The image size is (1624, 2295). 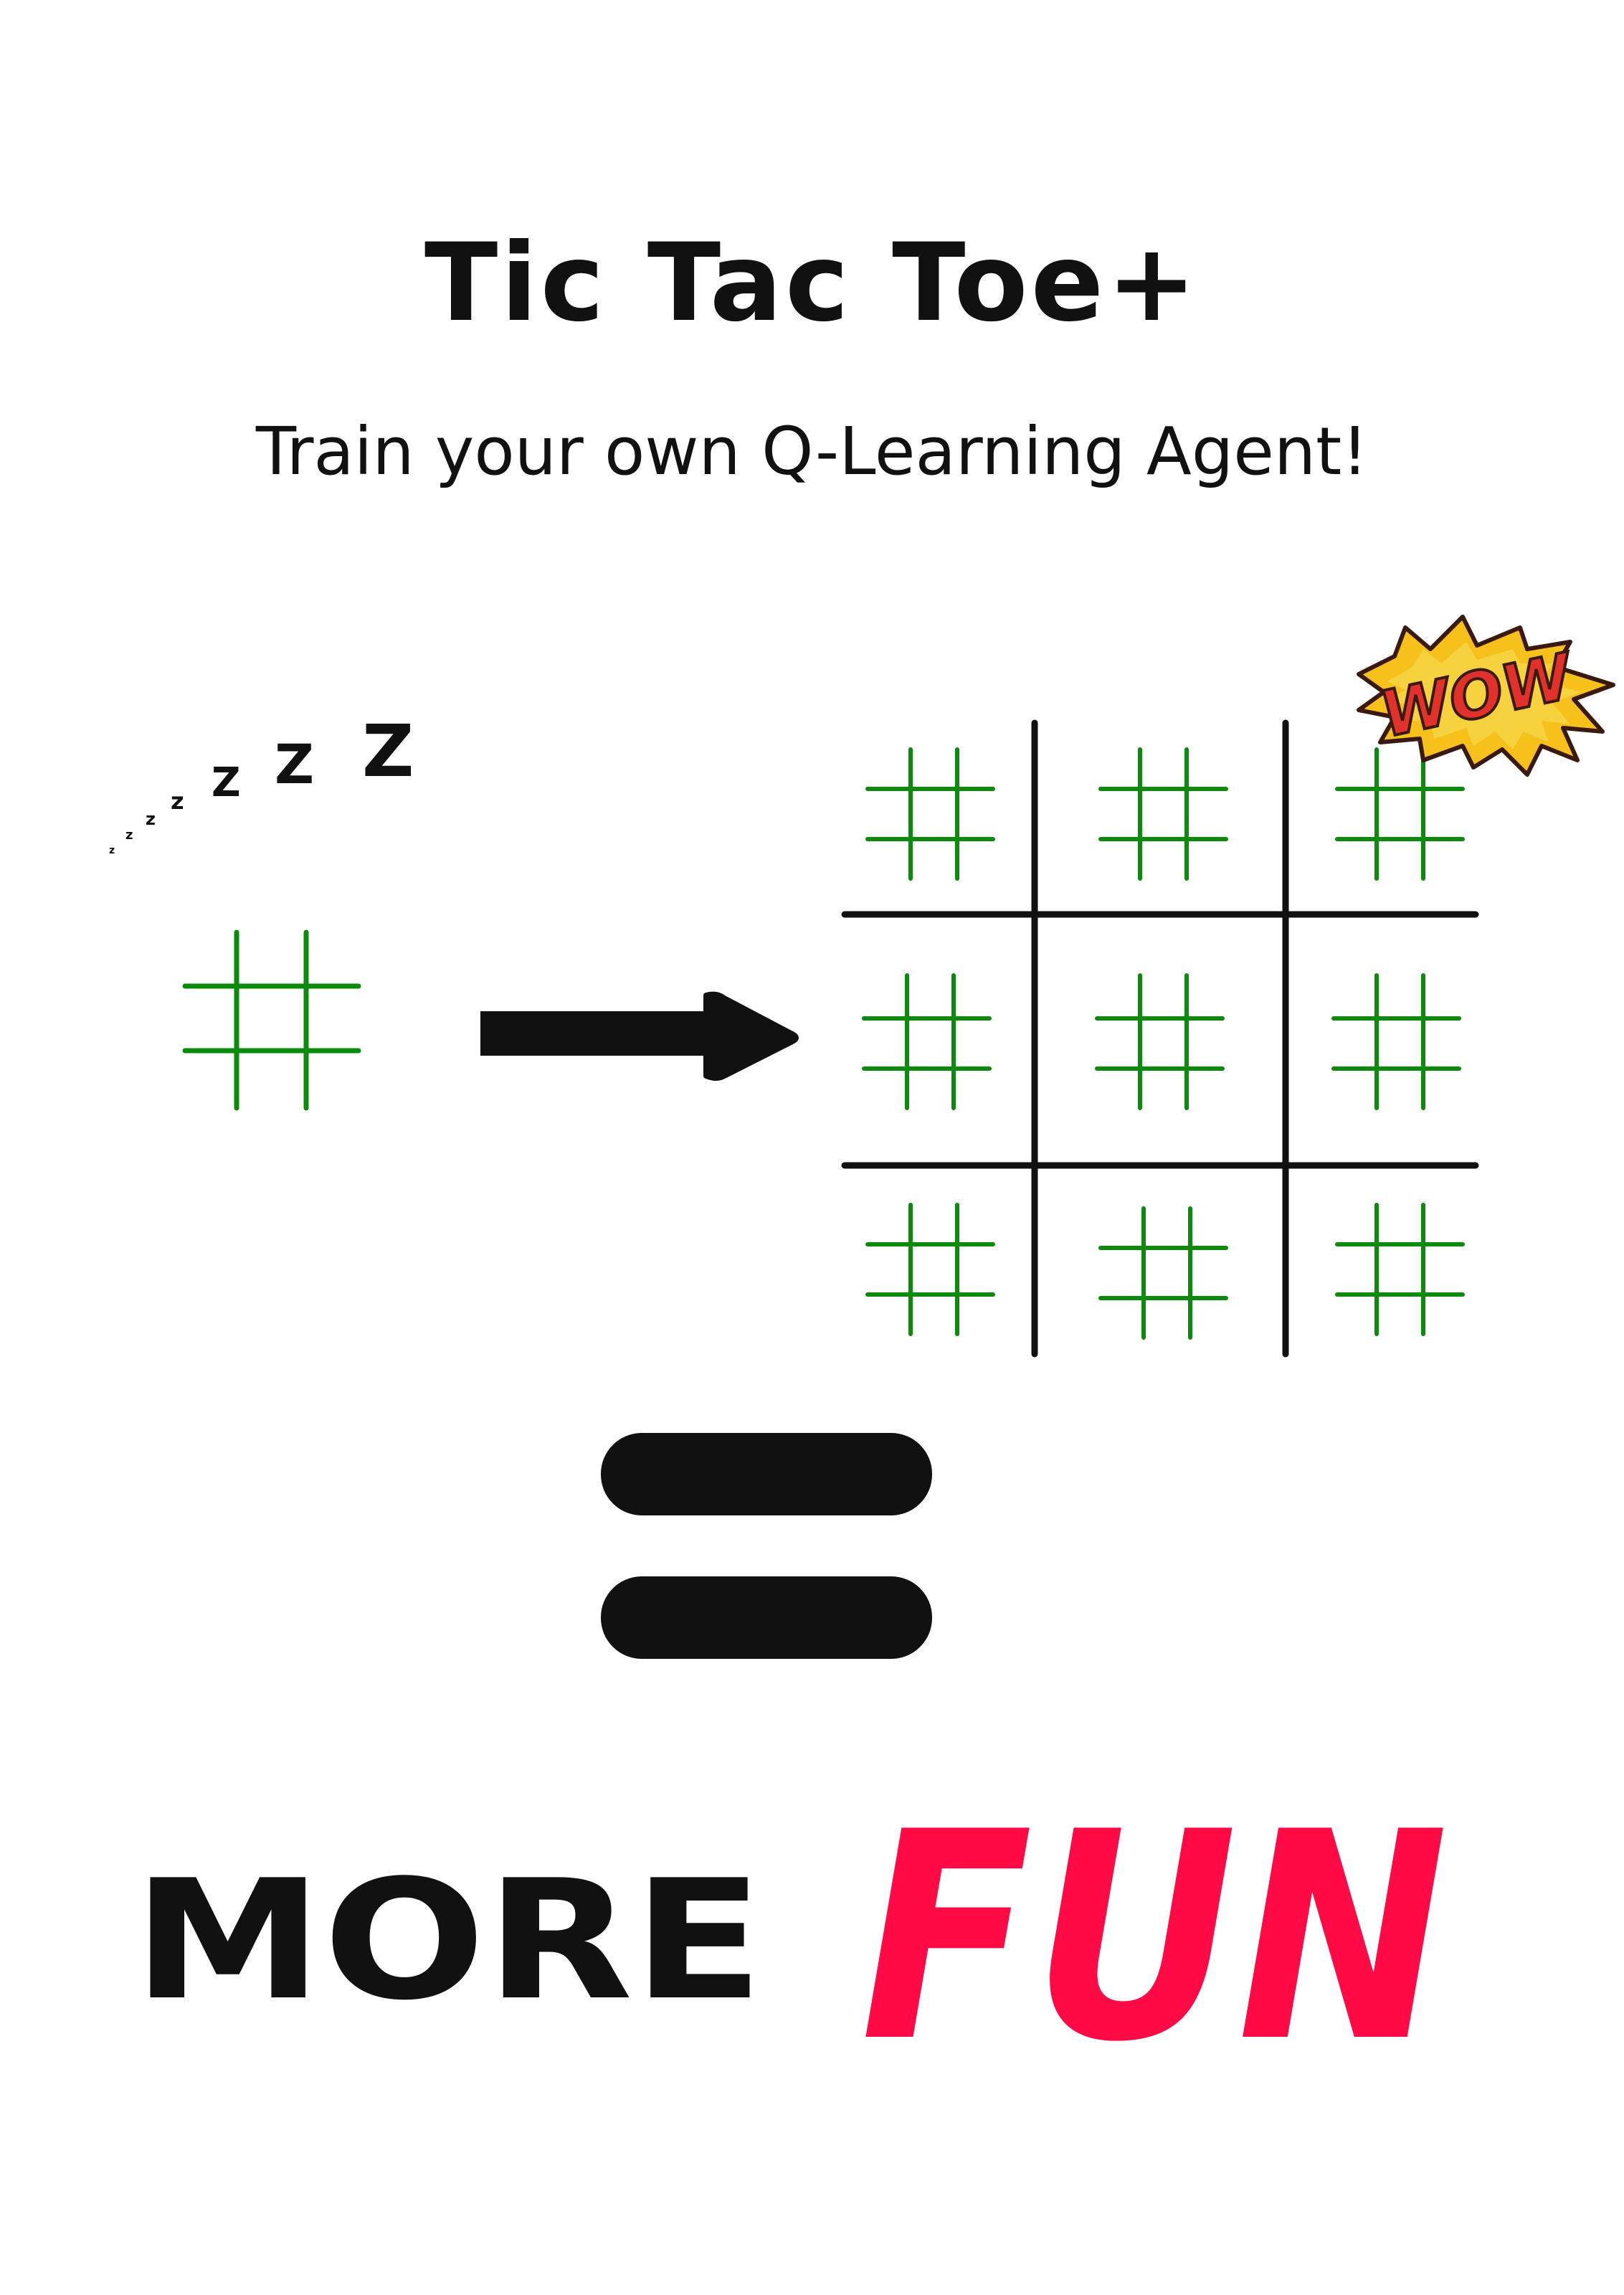 I want to click on sleep-z-5: Z, so click(x=226, y=783).